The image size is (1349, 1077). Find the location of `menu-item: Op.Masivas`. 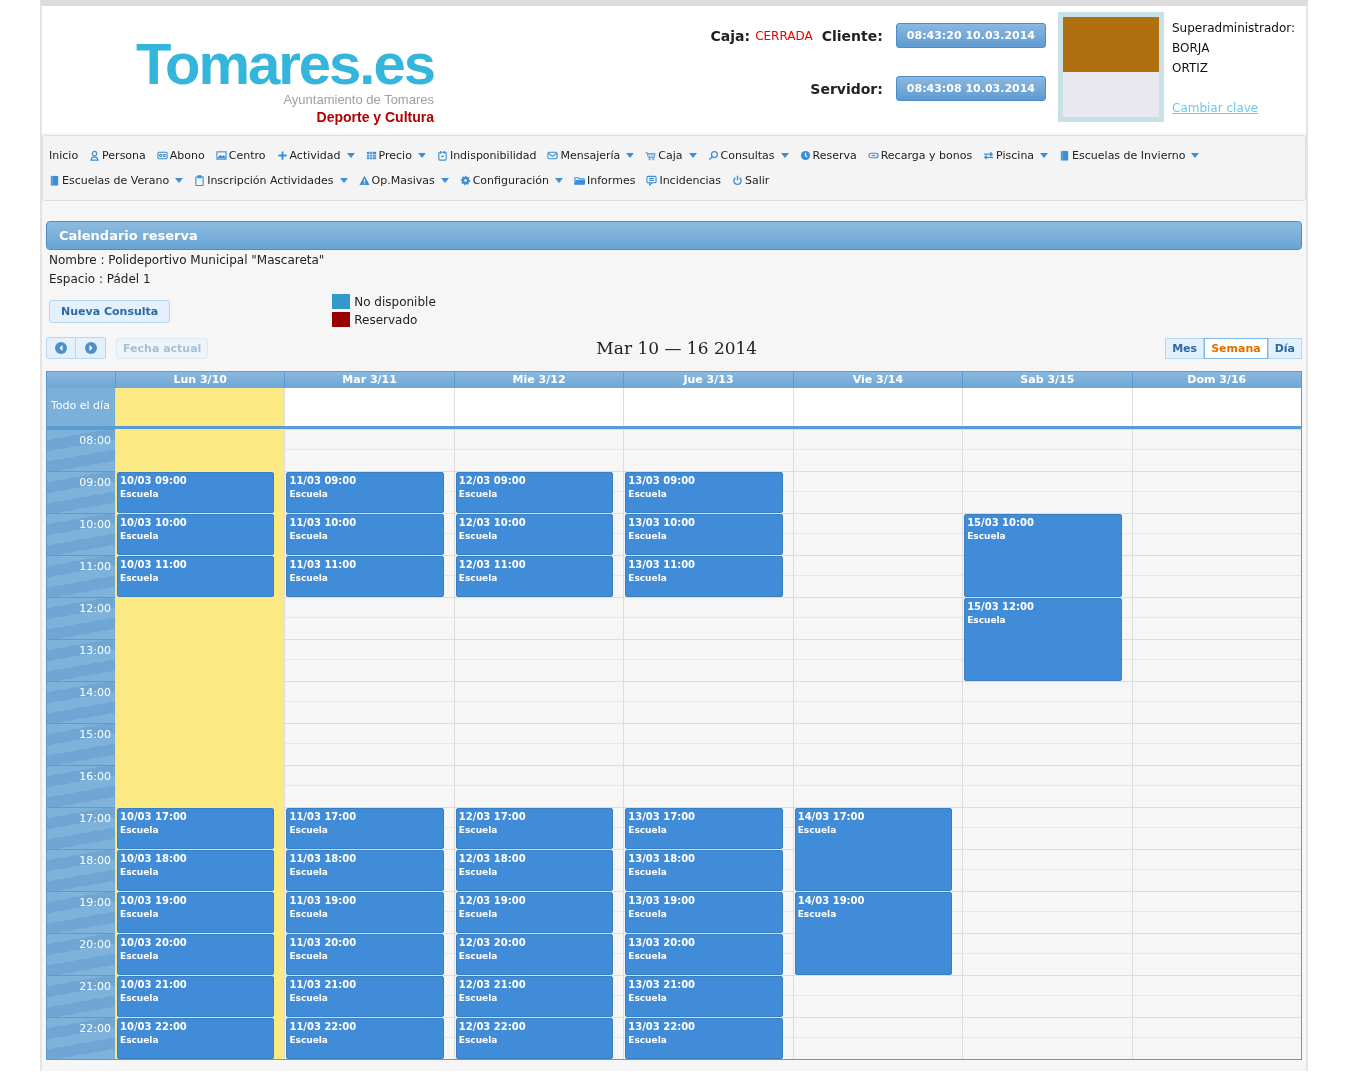

menu-item: Op.Masivas is located at coordinates (403, 180).